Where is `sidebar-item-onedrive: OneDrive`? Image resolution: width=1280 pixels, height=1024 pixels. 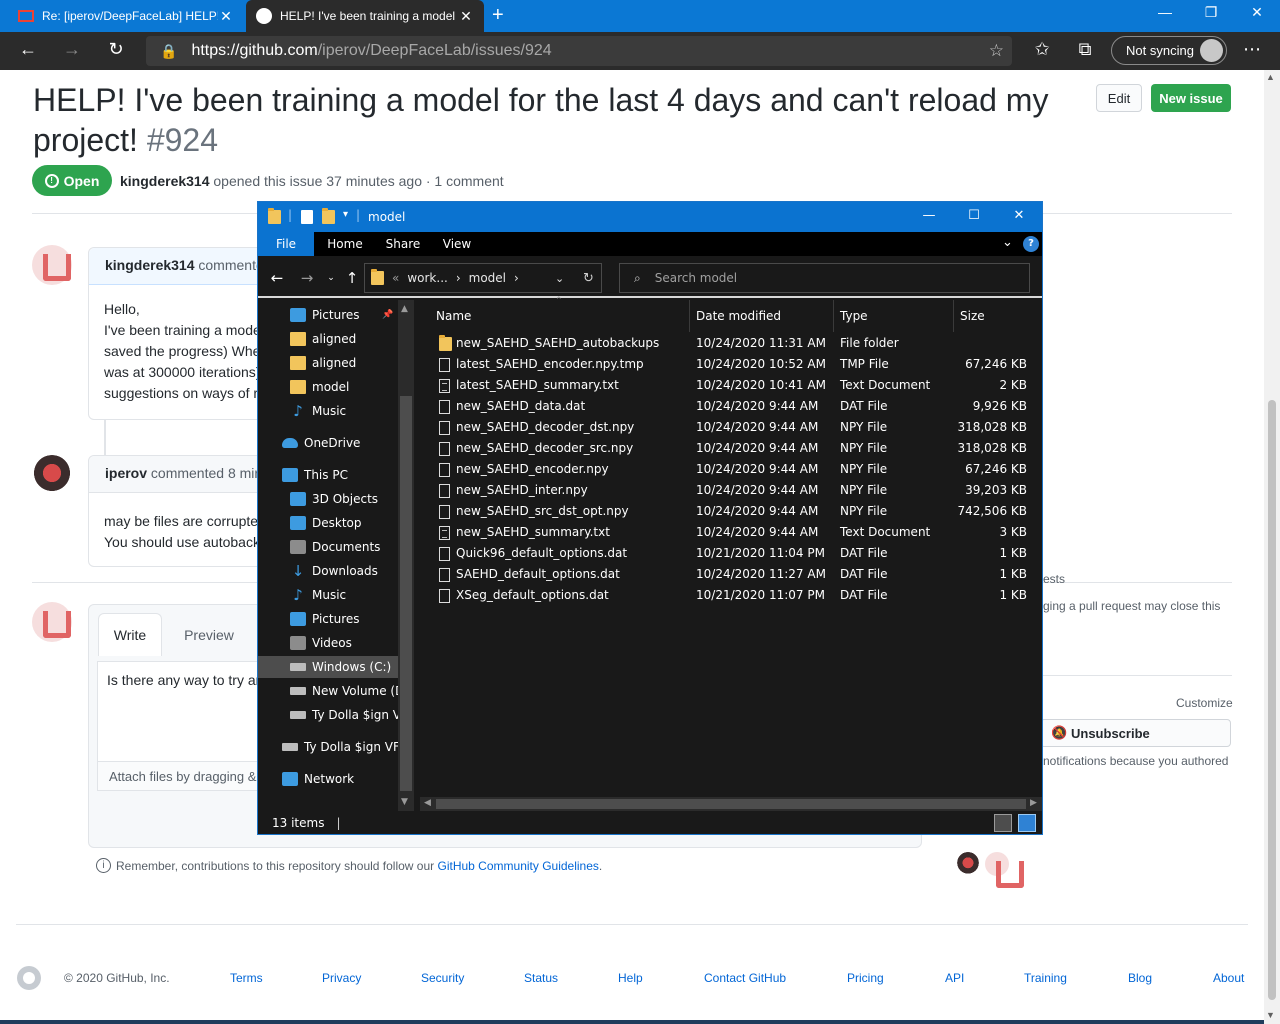 sidebar-item-onedrive: OneDrive is located at coordinates (328, 443).